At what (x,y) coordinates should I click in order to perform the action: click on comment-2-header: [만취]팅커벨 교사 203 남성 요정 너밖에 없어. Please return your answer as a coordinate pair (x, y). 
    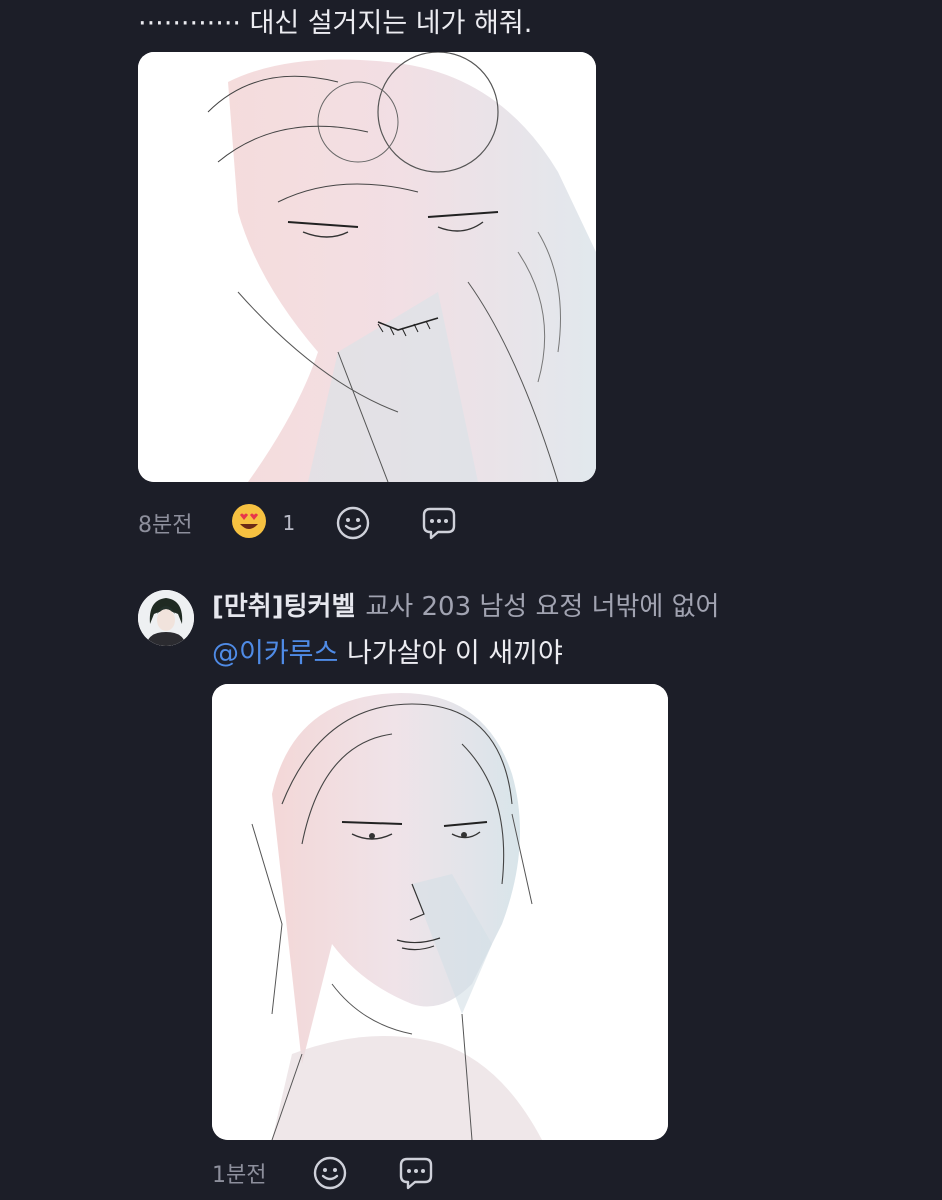
    Looking at the image, I should click on (465, 607).